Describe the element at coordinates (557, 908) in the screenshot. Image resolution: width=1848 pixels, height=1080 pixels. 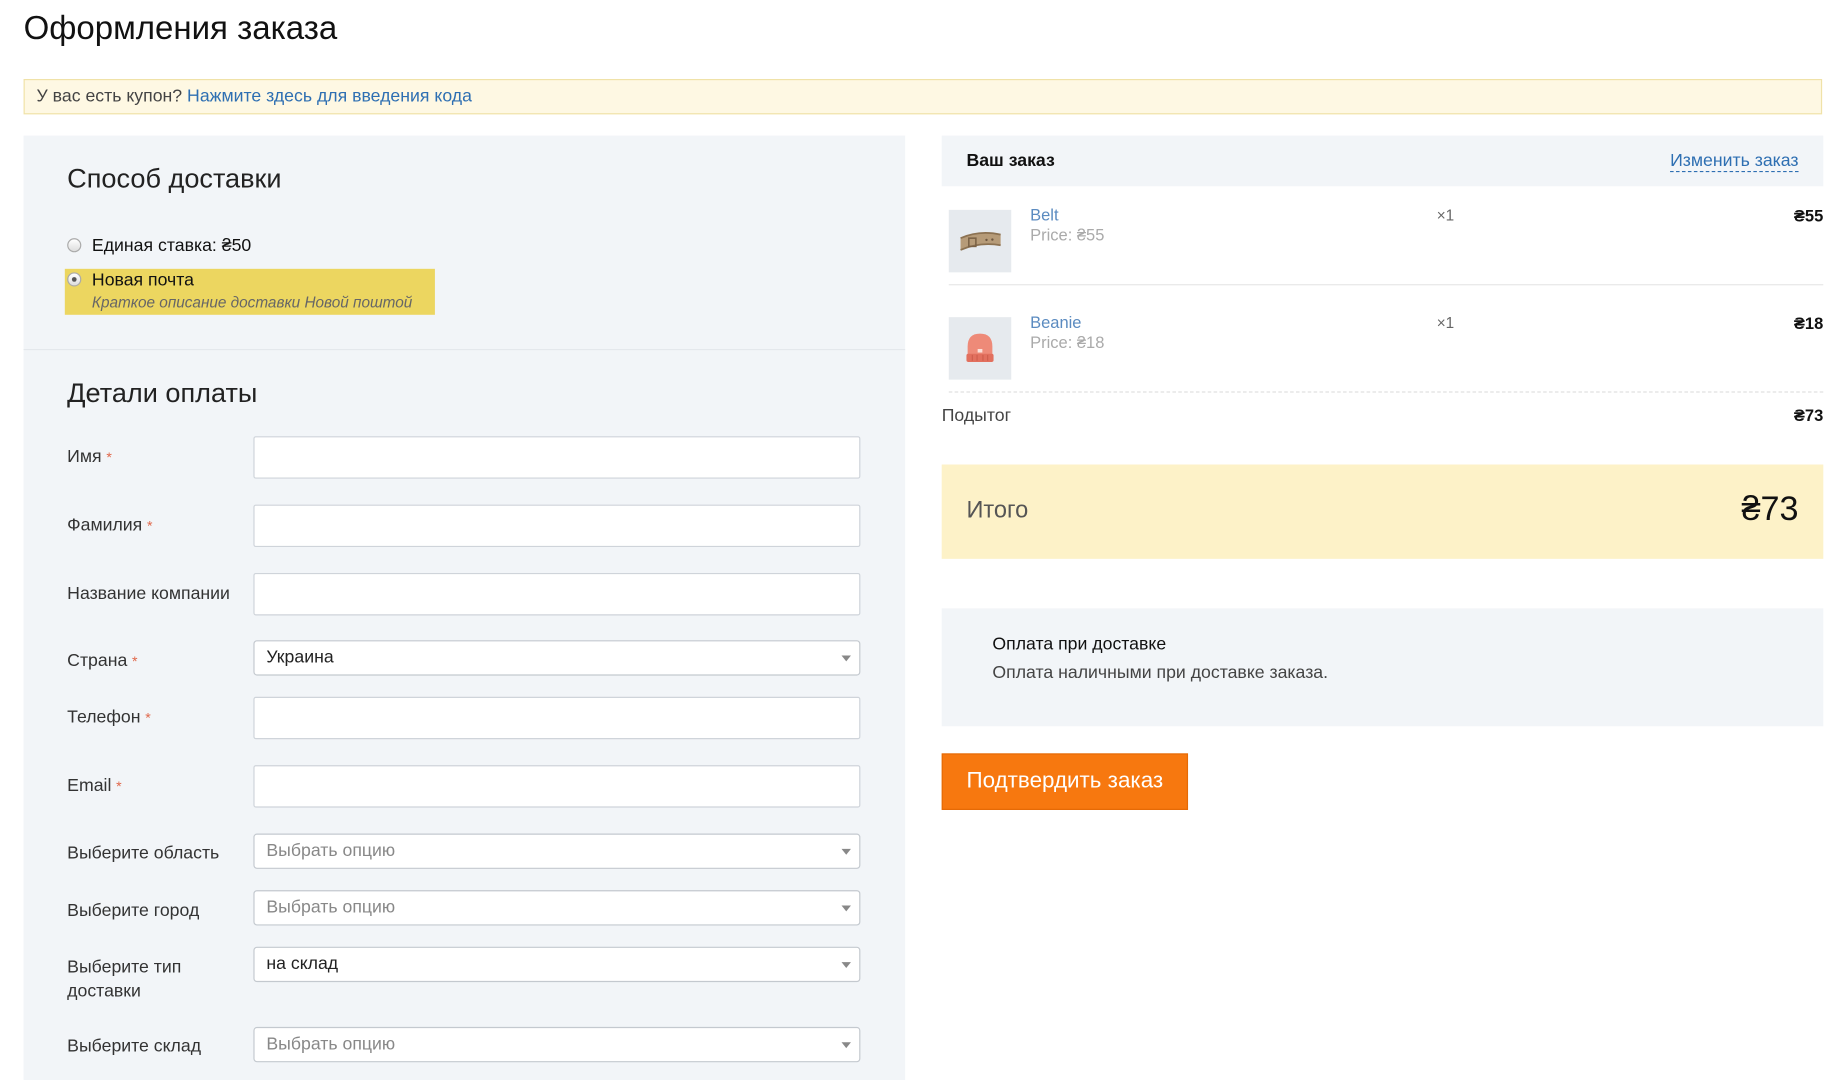
I see `city-select: Выбрать опцию` at that location.